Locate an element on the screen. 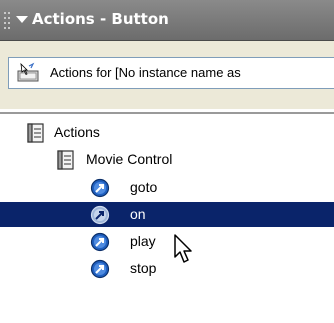 The image size is (334, 323). panel-title: Actions - Button is located at coordinates (100, 19).